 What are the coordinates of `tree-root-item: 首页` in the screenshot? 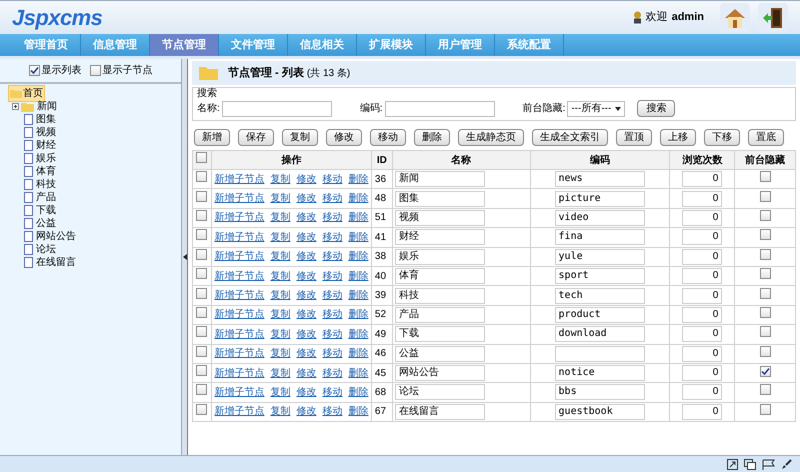 It's located at (26, 93).